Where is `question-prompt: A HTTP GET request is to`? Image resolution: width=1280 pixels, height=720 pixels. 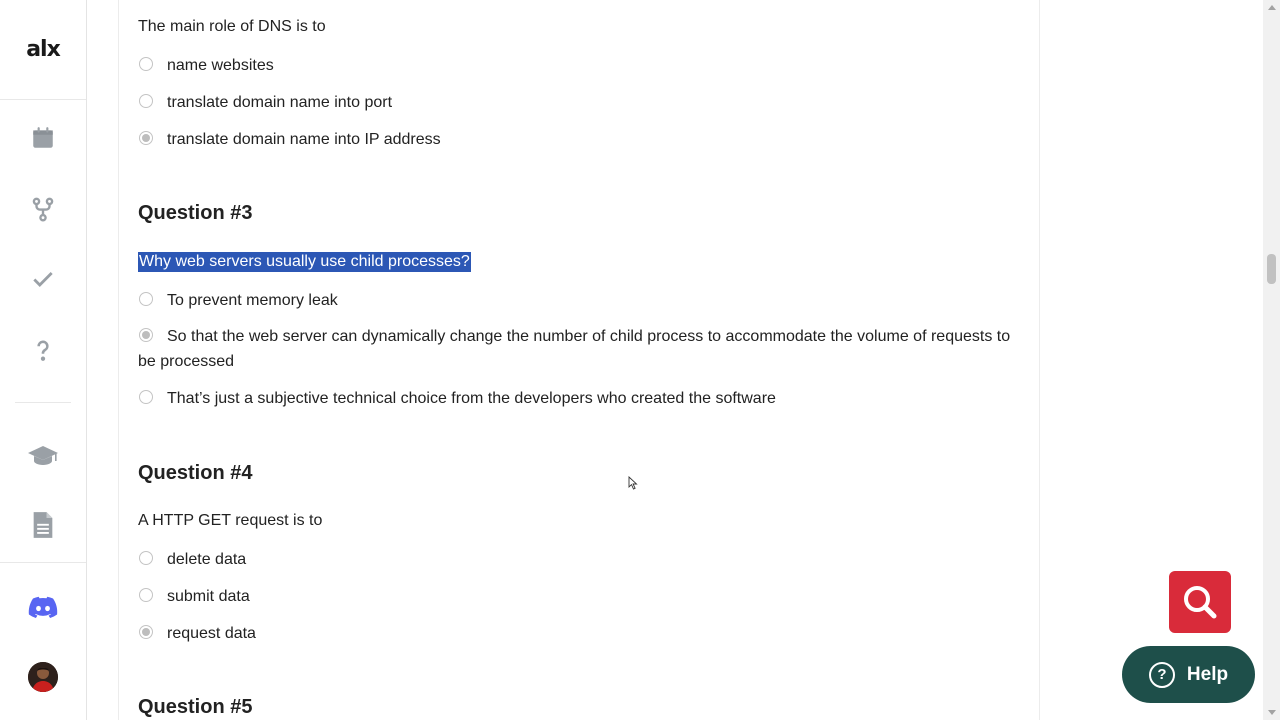 question-prompt: A HTTP GET request is to is located at coordinates (230, 520).